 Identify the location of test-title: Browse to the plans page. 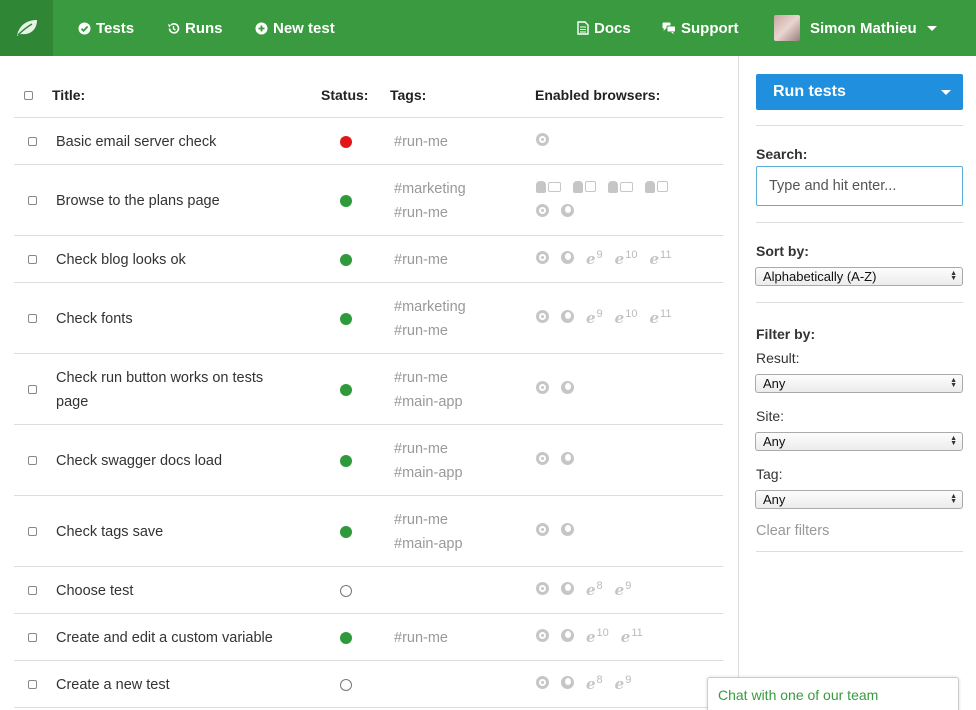
(176, 201).